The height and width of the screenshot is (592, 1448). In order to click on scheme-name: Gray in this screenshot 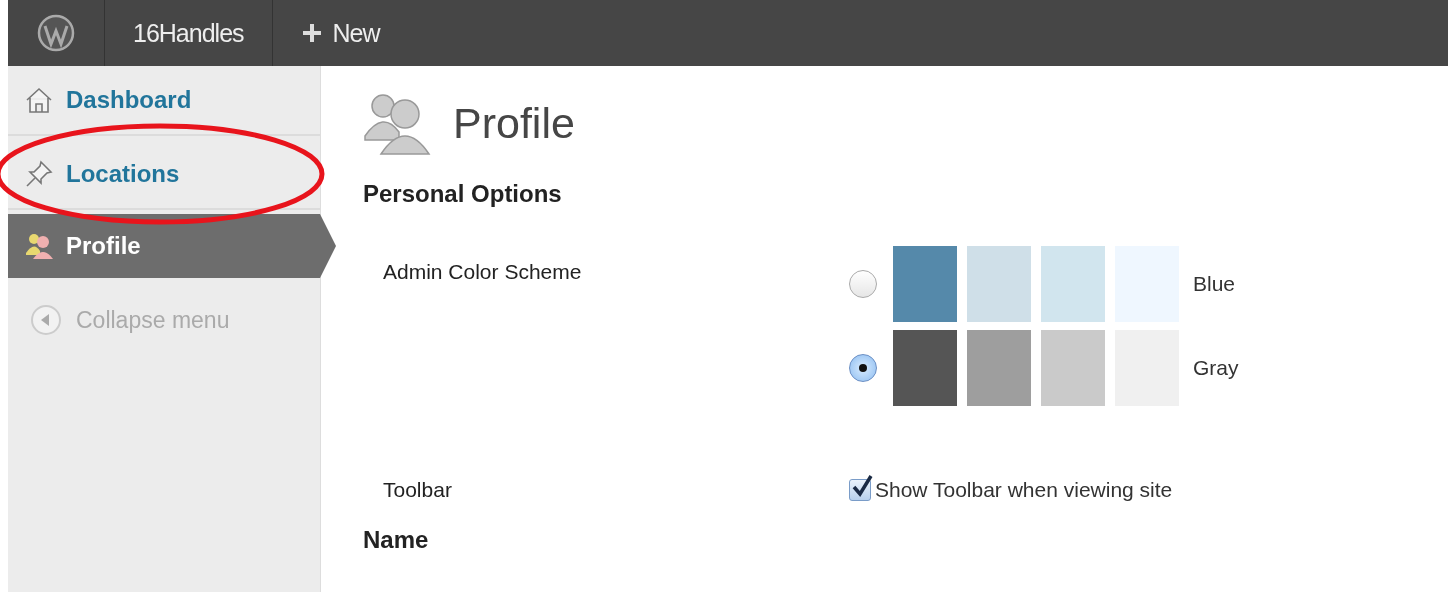, I will do `click(1216, 368)`.